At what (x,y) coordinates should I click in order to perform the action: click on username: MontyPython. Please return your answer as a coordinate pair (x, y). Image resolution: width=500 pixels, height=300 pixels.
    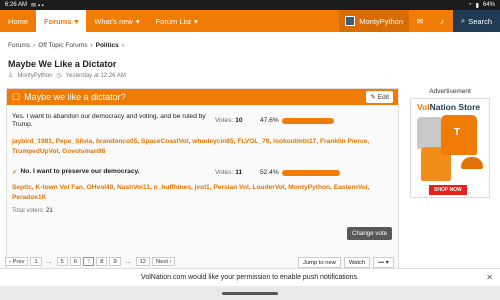
    Looking at the image, I should click on (381, 21).